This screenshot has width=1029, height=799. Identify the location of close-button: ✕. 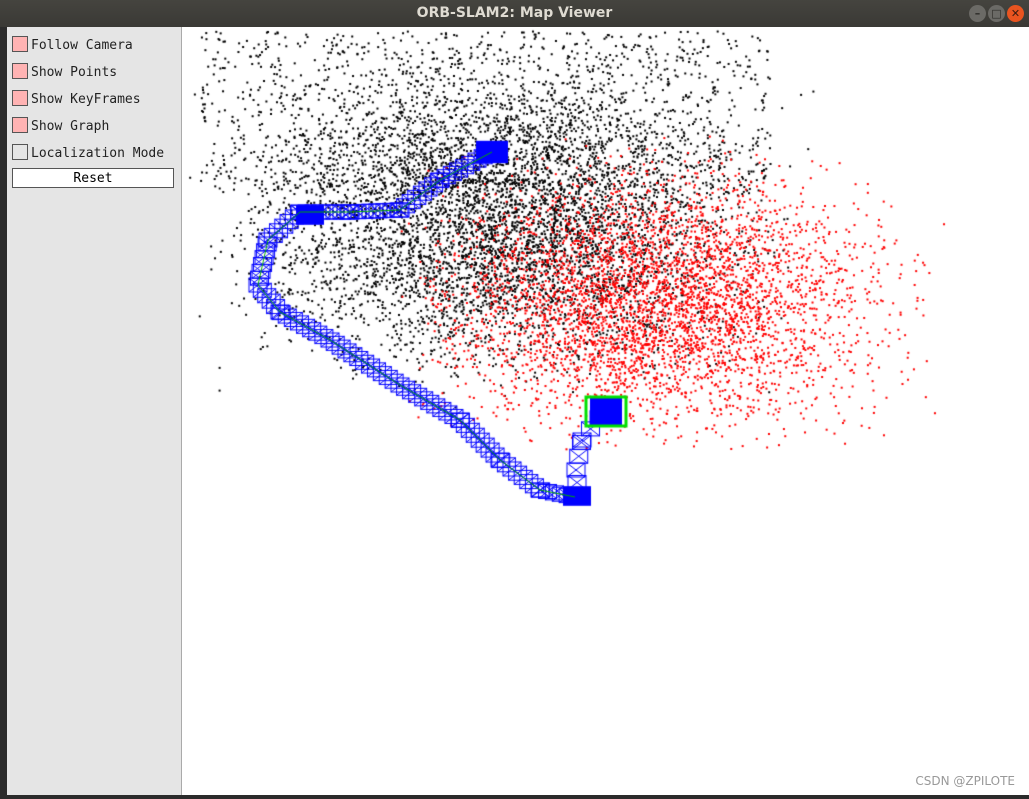
(1015, 13).